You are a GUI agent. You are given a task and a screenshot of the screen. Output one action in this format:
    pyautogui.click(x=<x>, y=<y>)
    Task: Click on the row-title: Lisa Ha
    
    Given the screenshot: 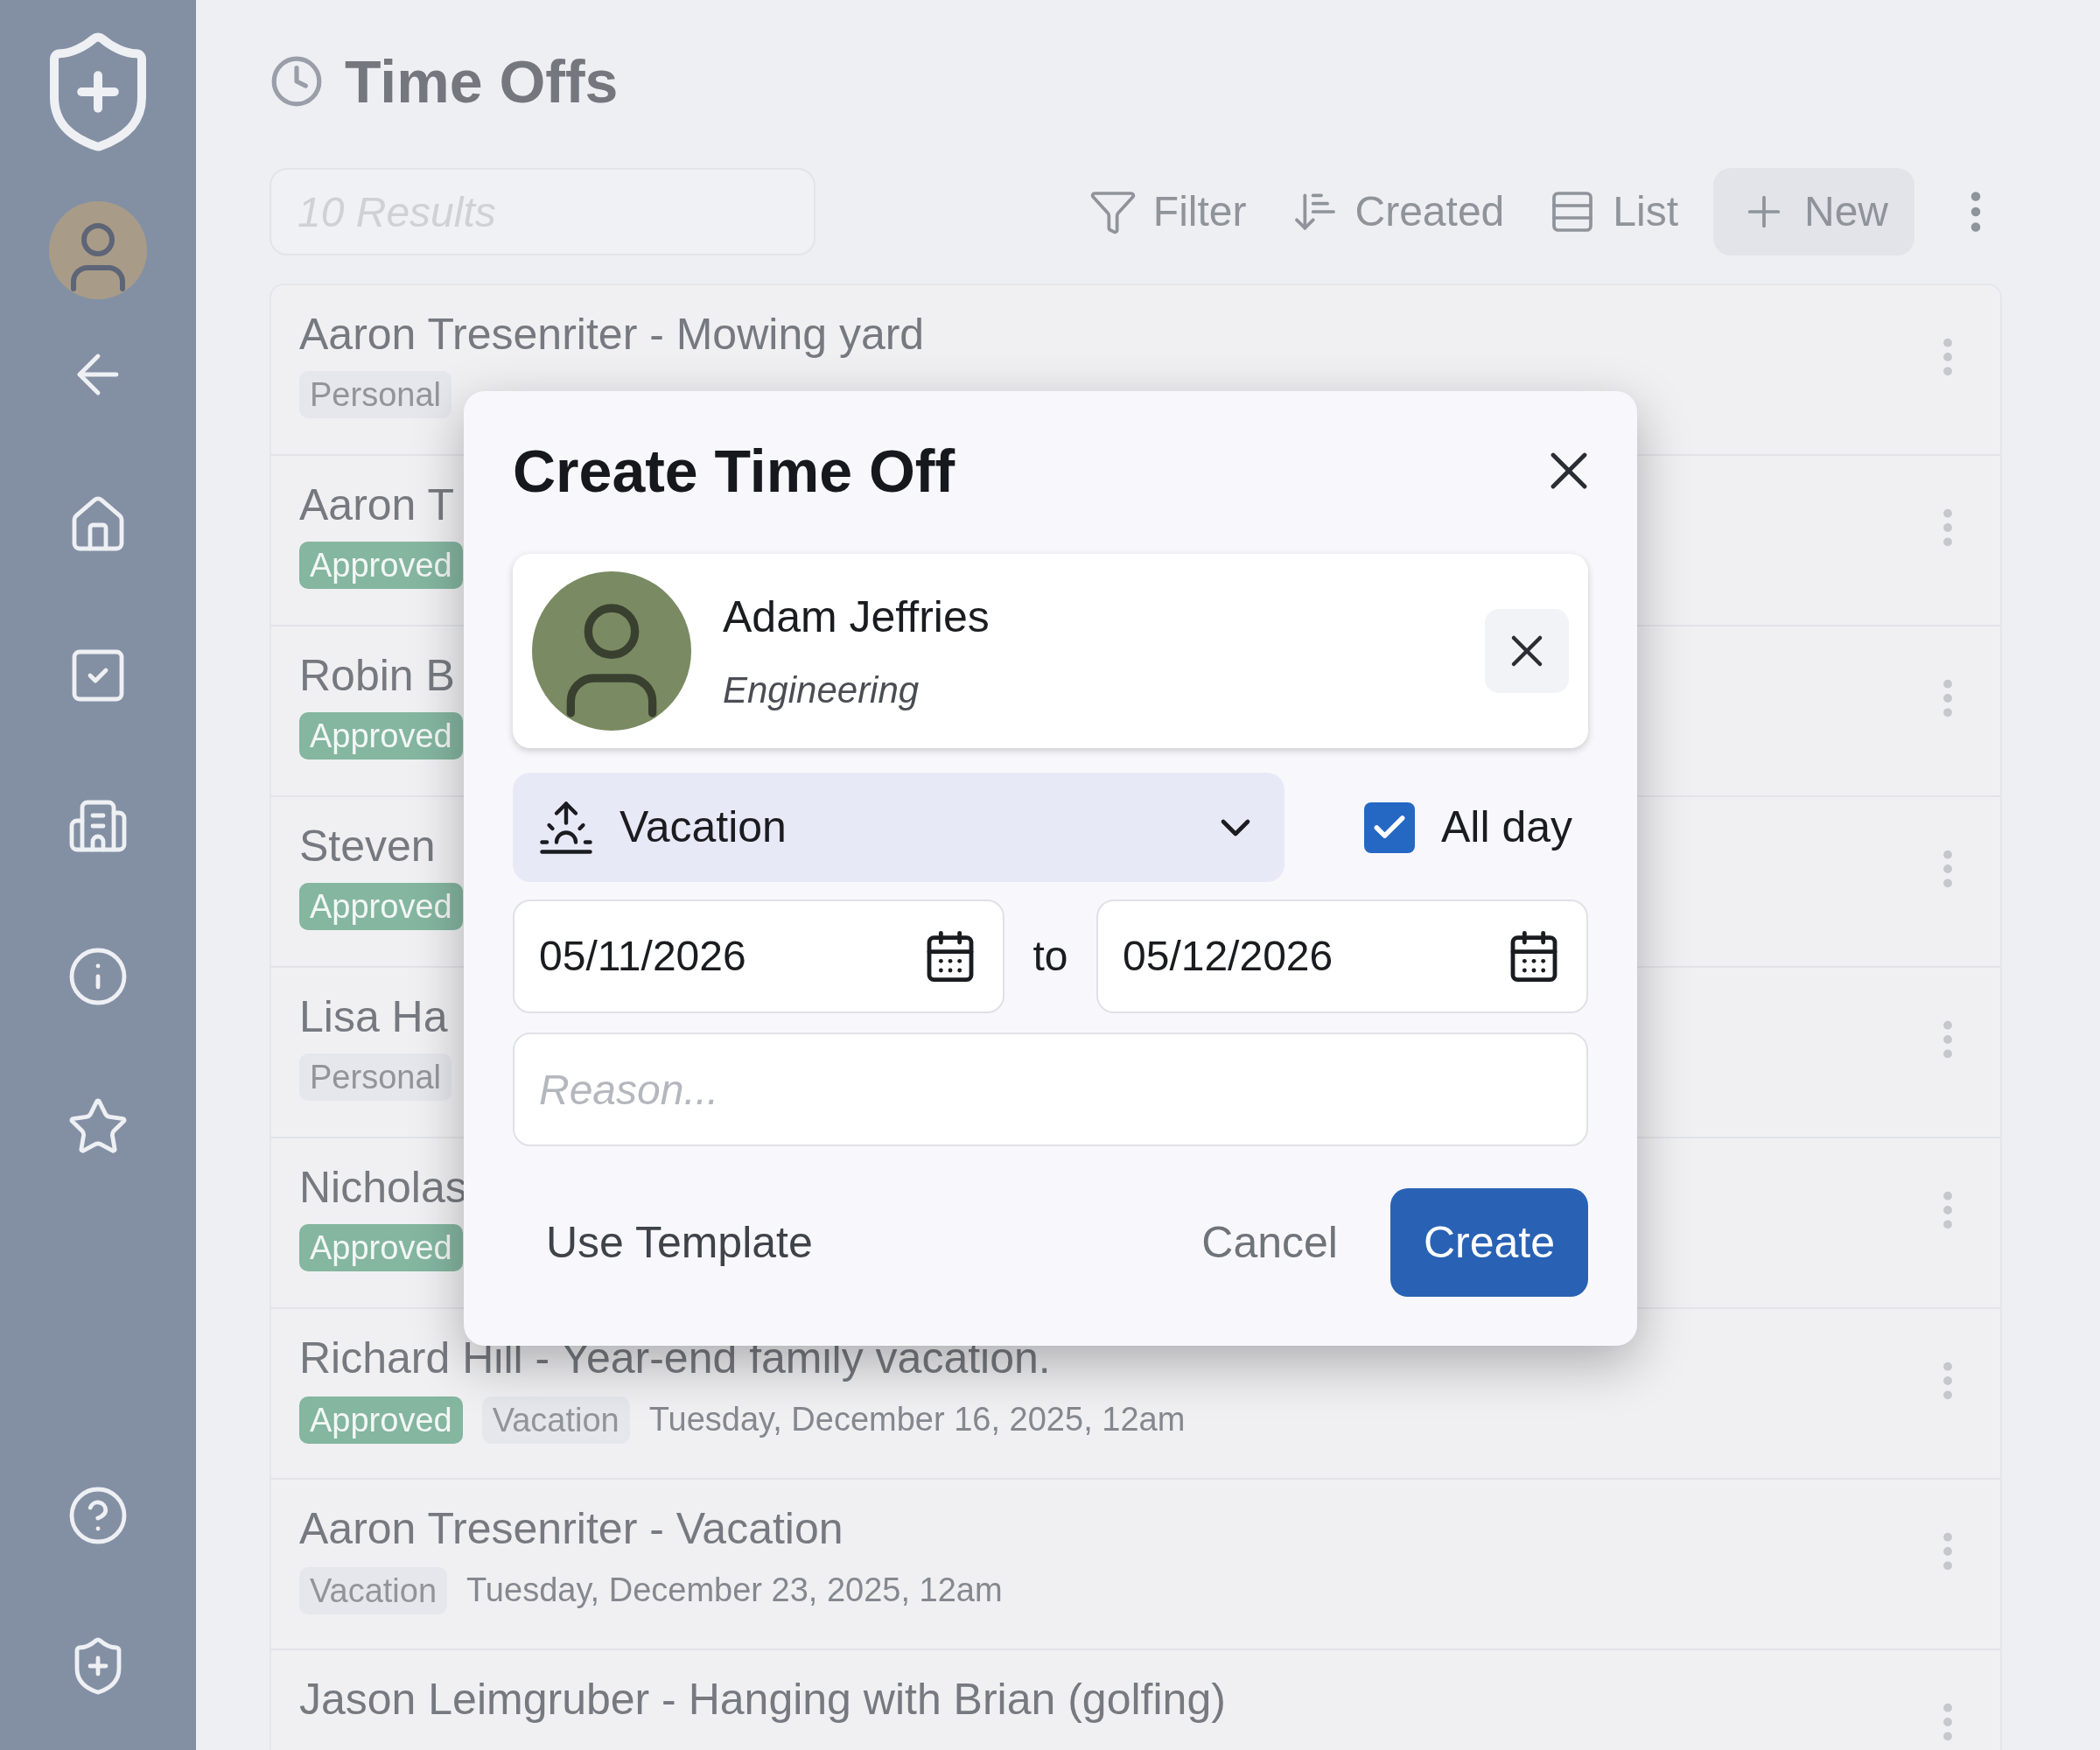 What is the action you would take?
    pyautogui.click(x=375, y=1017)
    